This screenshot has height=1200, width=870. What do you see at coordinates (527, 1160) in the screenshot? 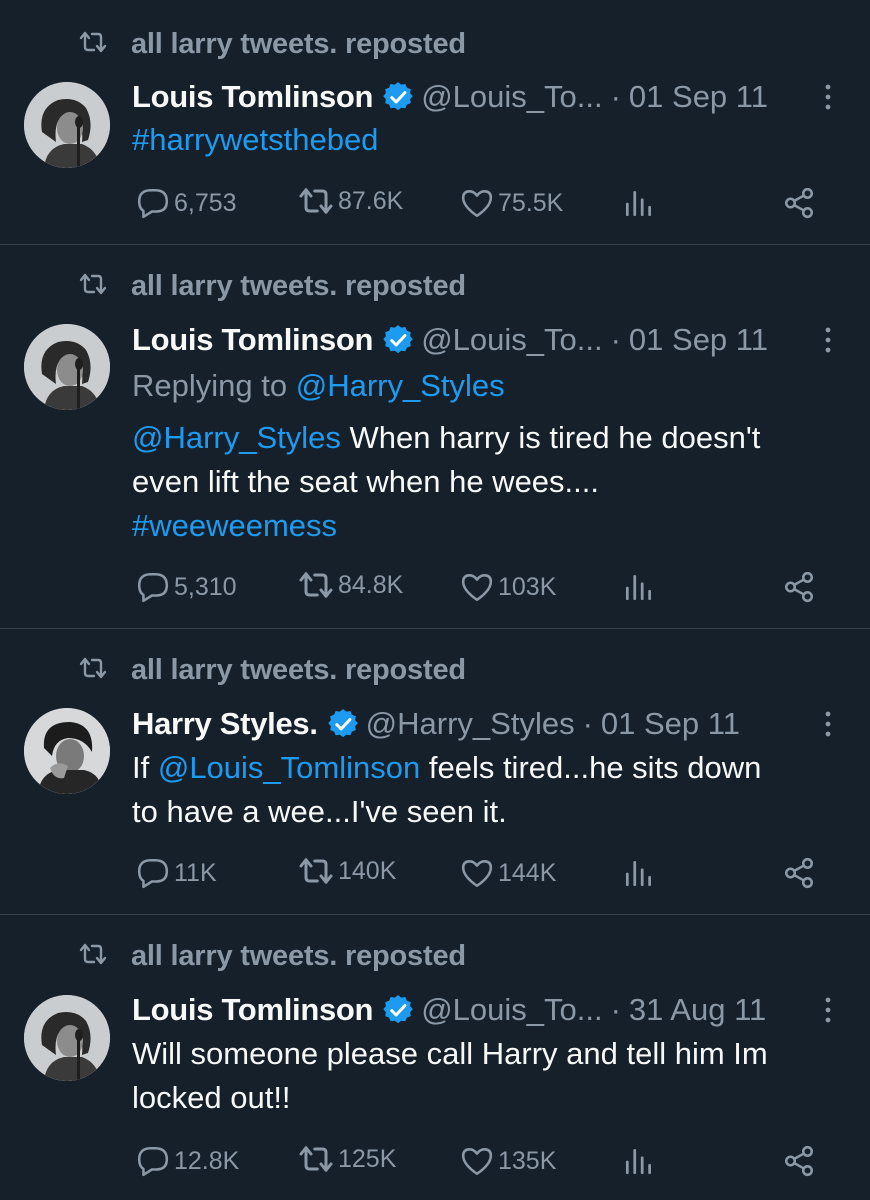
I see `like-count: 135K` at bounding box center [527, 1160].